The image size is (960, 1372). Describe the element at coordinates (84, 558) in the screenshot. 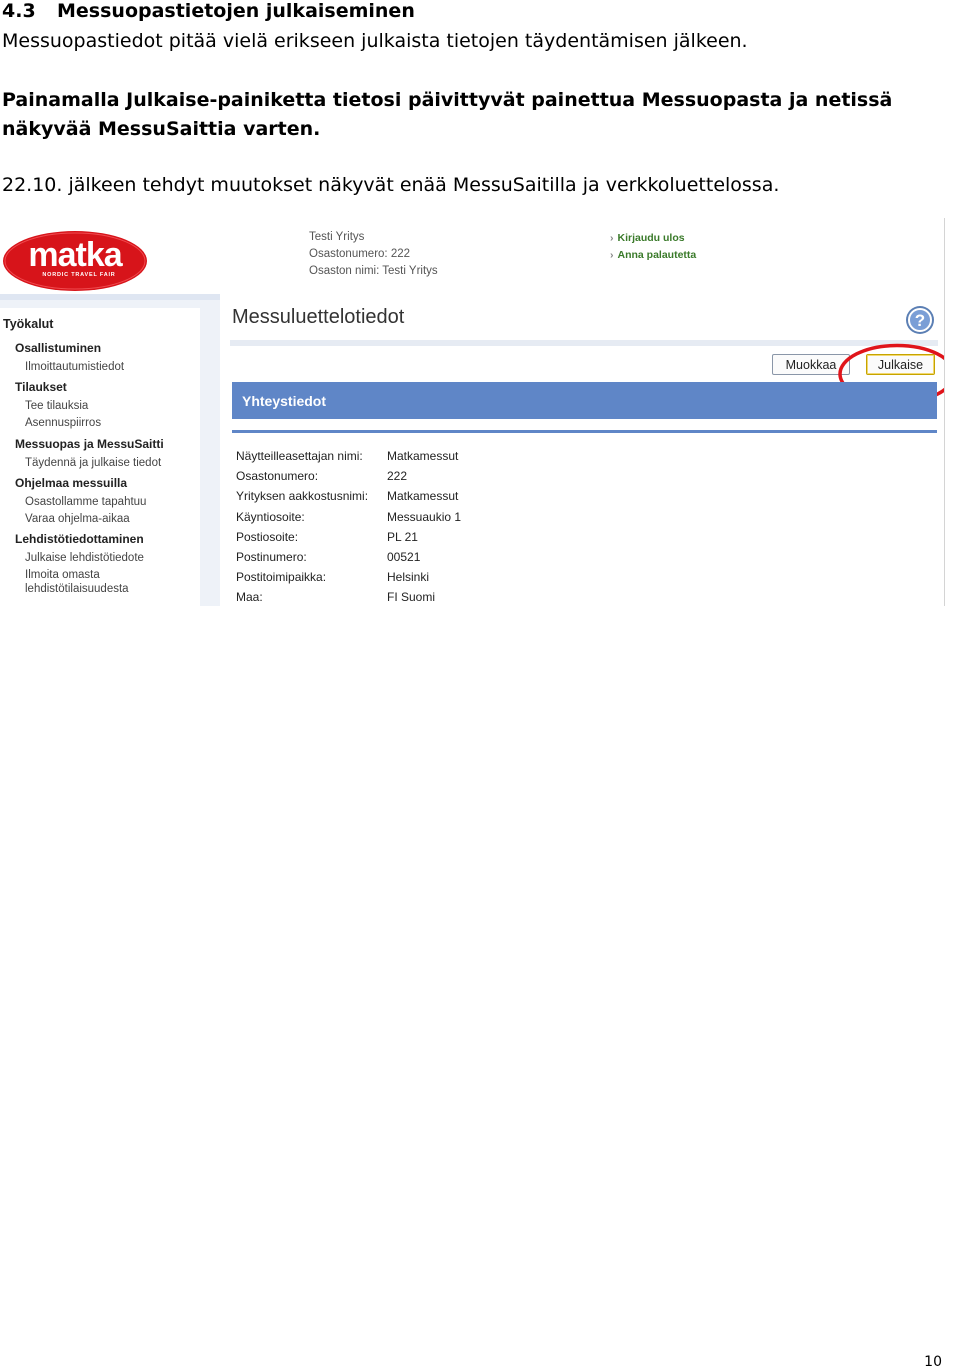

I see `sidebar-item-julkaise-tiedote: Julkaise lehdistötiedote` at that location.